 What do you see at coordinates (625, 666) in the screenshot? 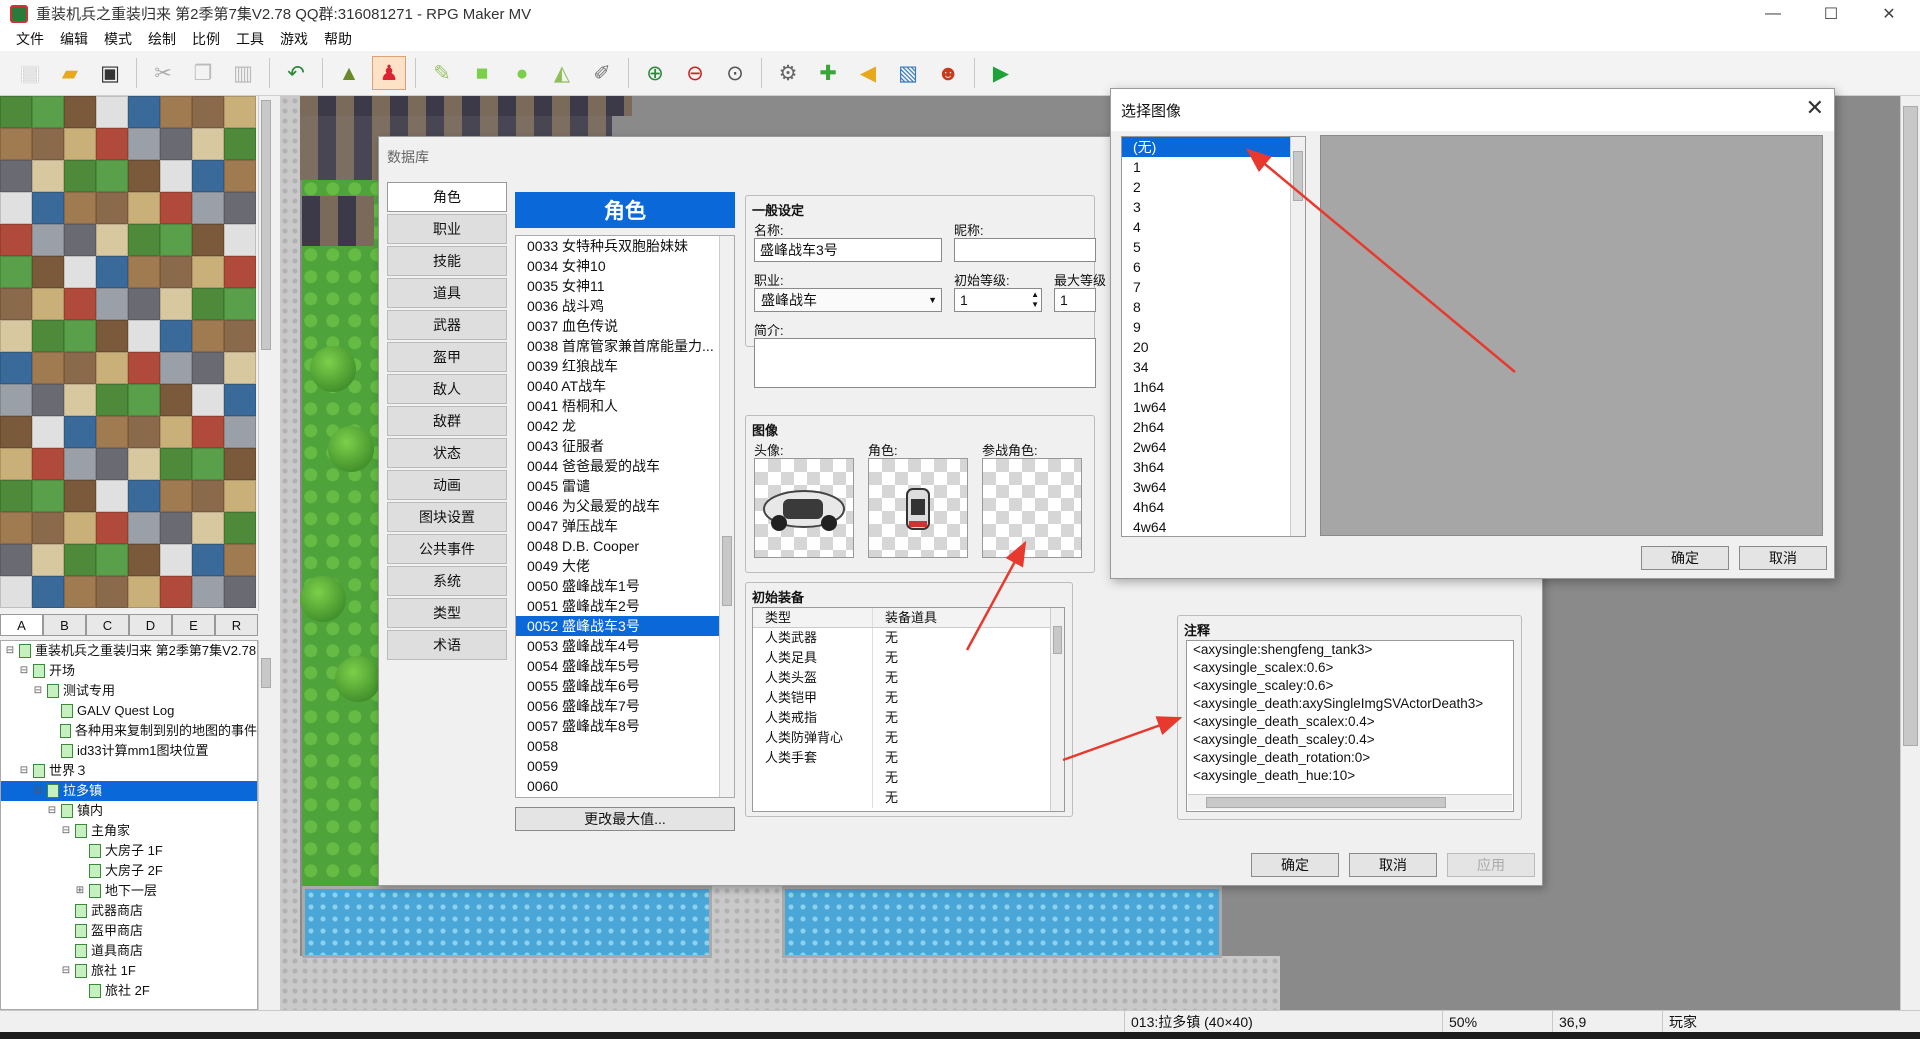
I see `actor-list-item: 0054 盛峰战车5号` at bounding box center [625, 666].